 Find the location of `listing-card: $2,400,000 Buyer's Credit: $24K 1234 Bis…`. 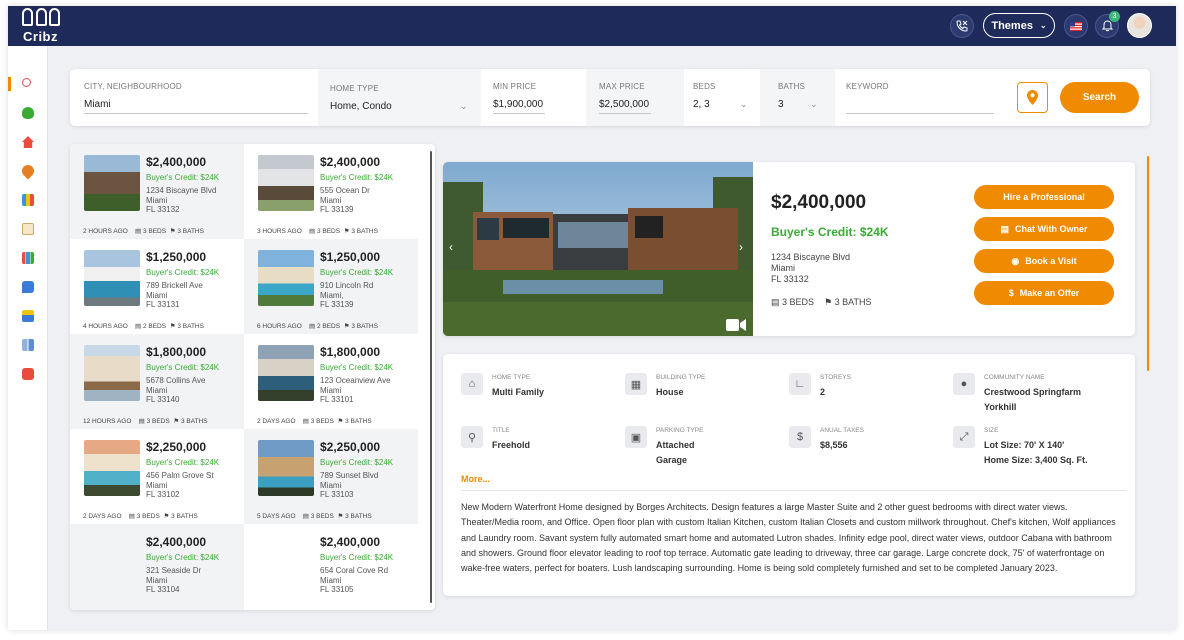

listing-card: $2,400,000 Buyer's Credit: $24K 1234 Bis… is located at coordinates (157, 191).